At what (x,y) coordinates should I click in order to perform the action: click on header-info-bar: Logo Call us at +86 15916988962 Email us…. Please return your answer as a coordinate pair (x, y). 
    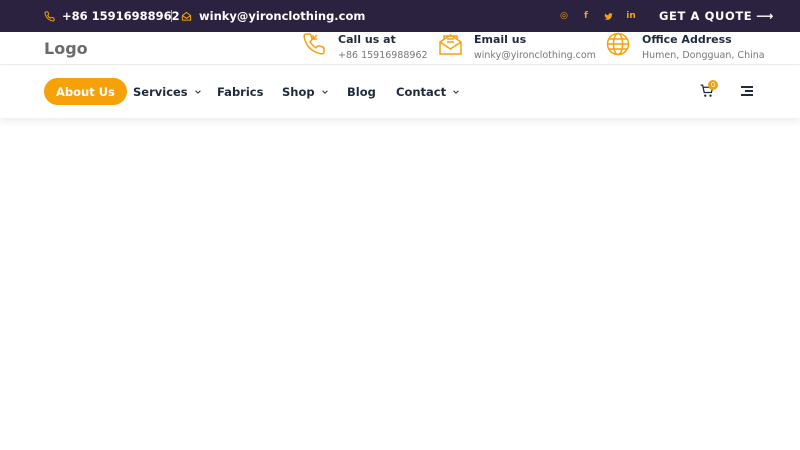
    Looking at the image, I should click on (400, 48).